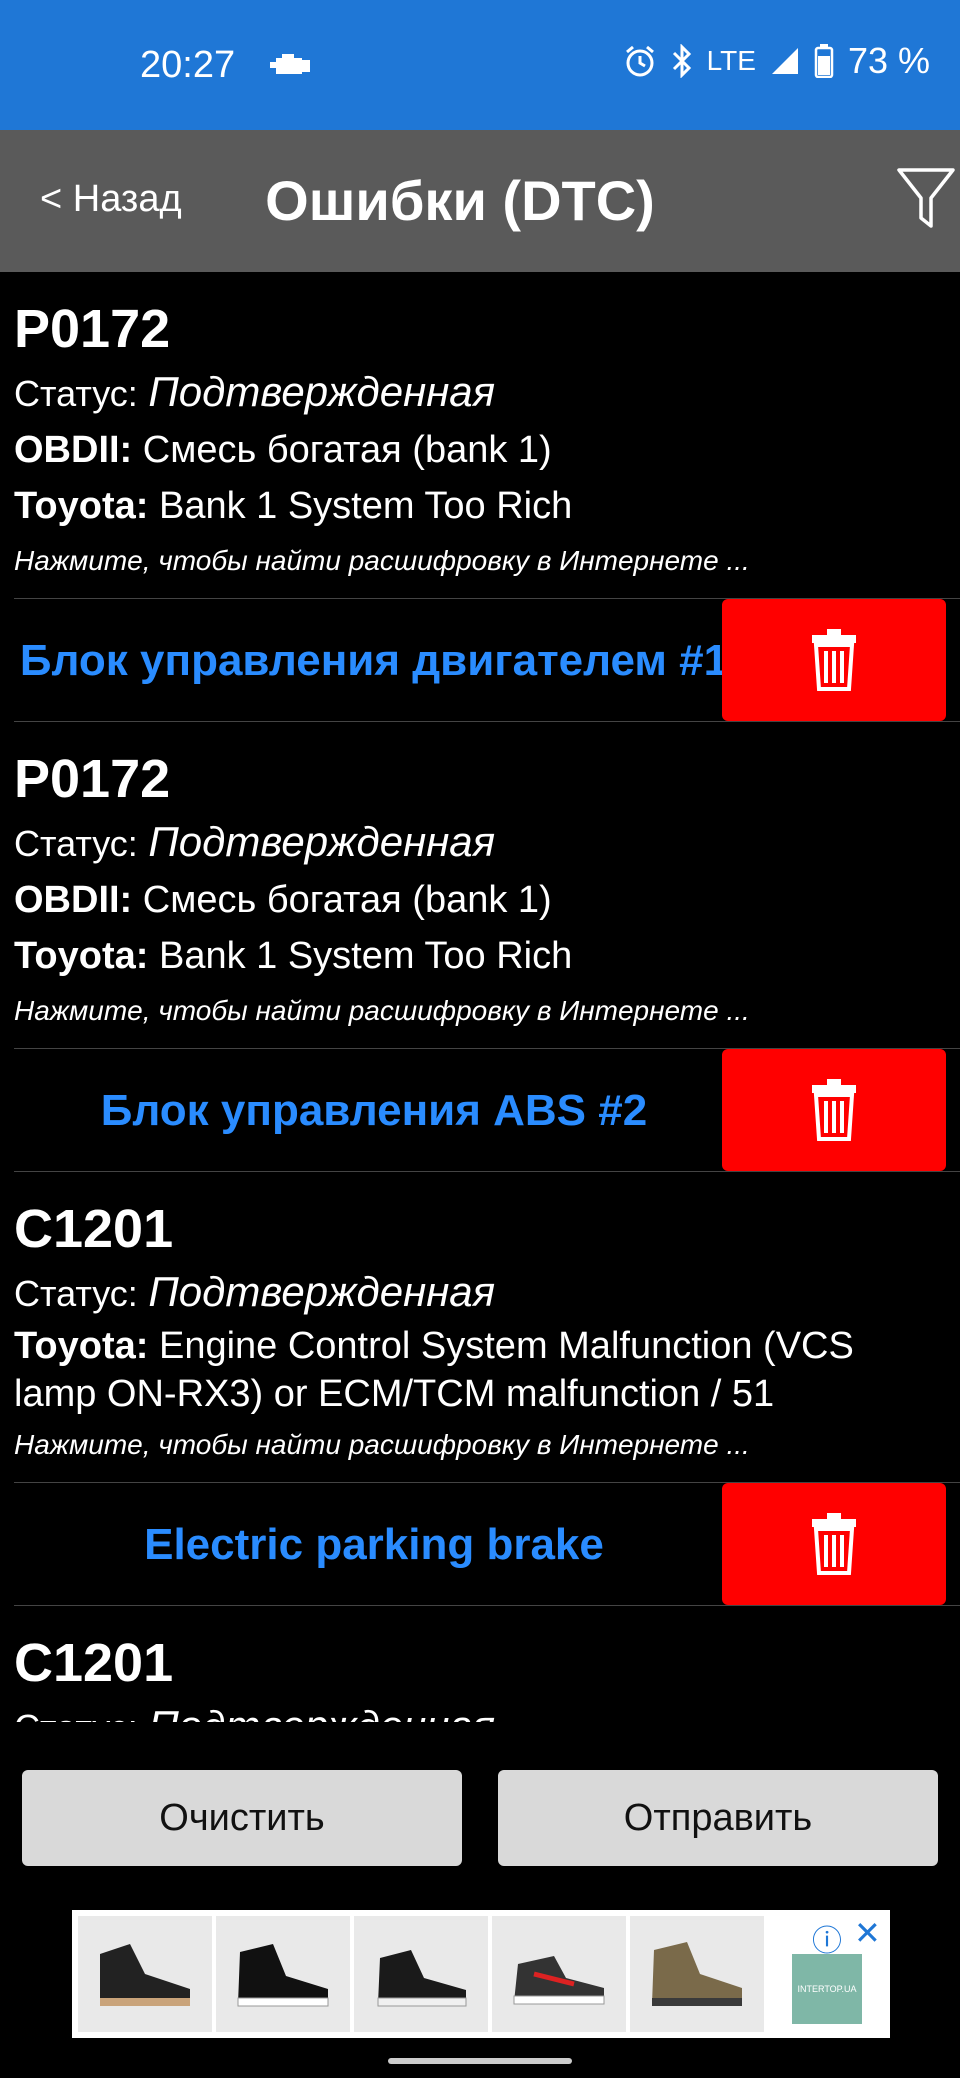 Image resolution: width=960 pixels, height=2078 pixels. I want to click on send-button: Отправить, so click(718, 1818).